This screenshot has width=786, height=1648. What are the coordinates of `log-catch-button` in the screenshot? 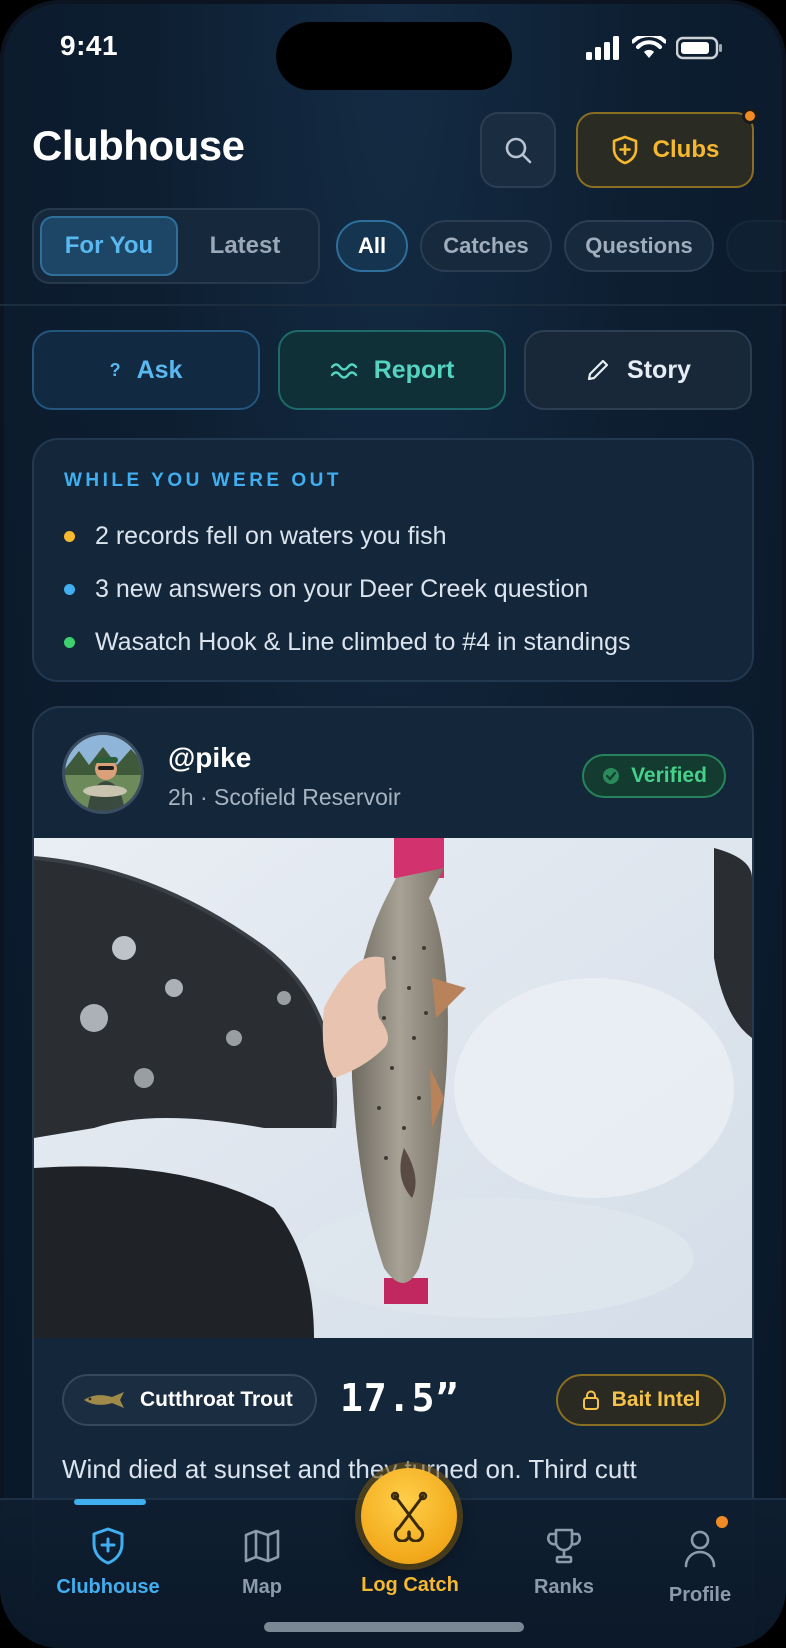 It's located at (409, 1516).